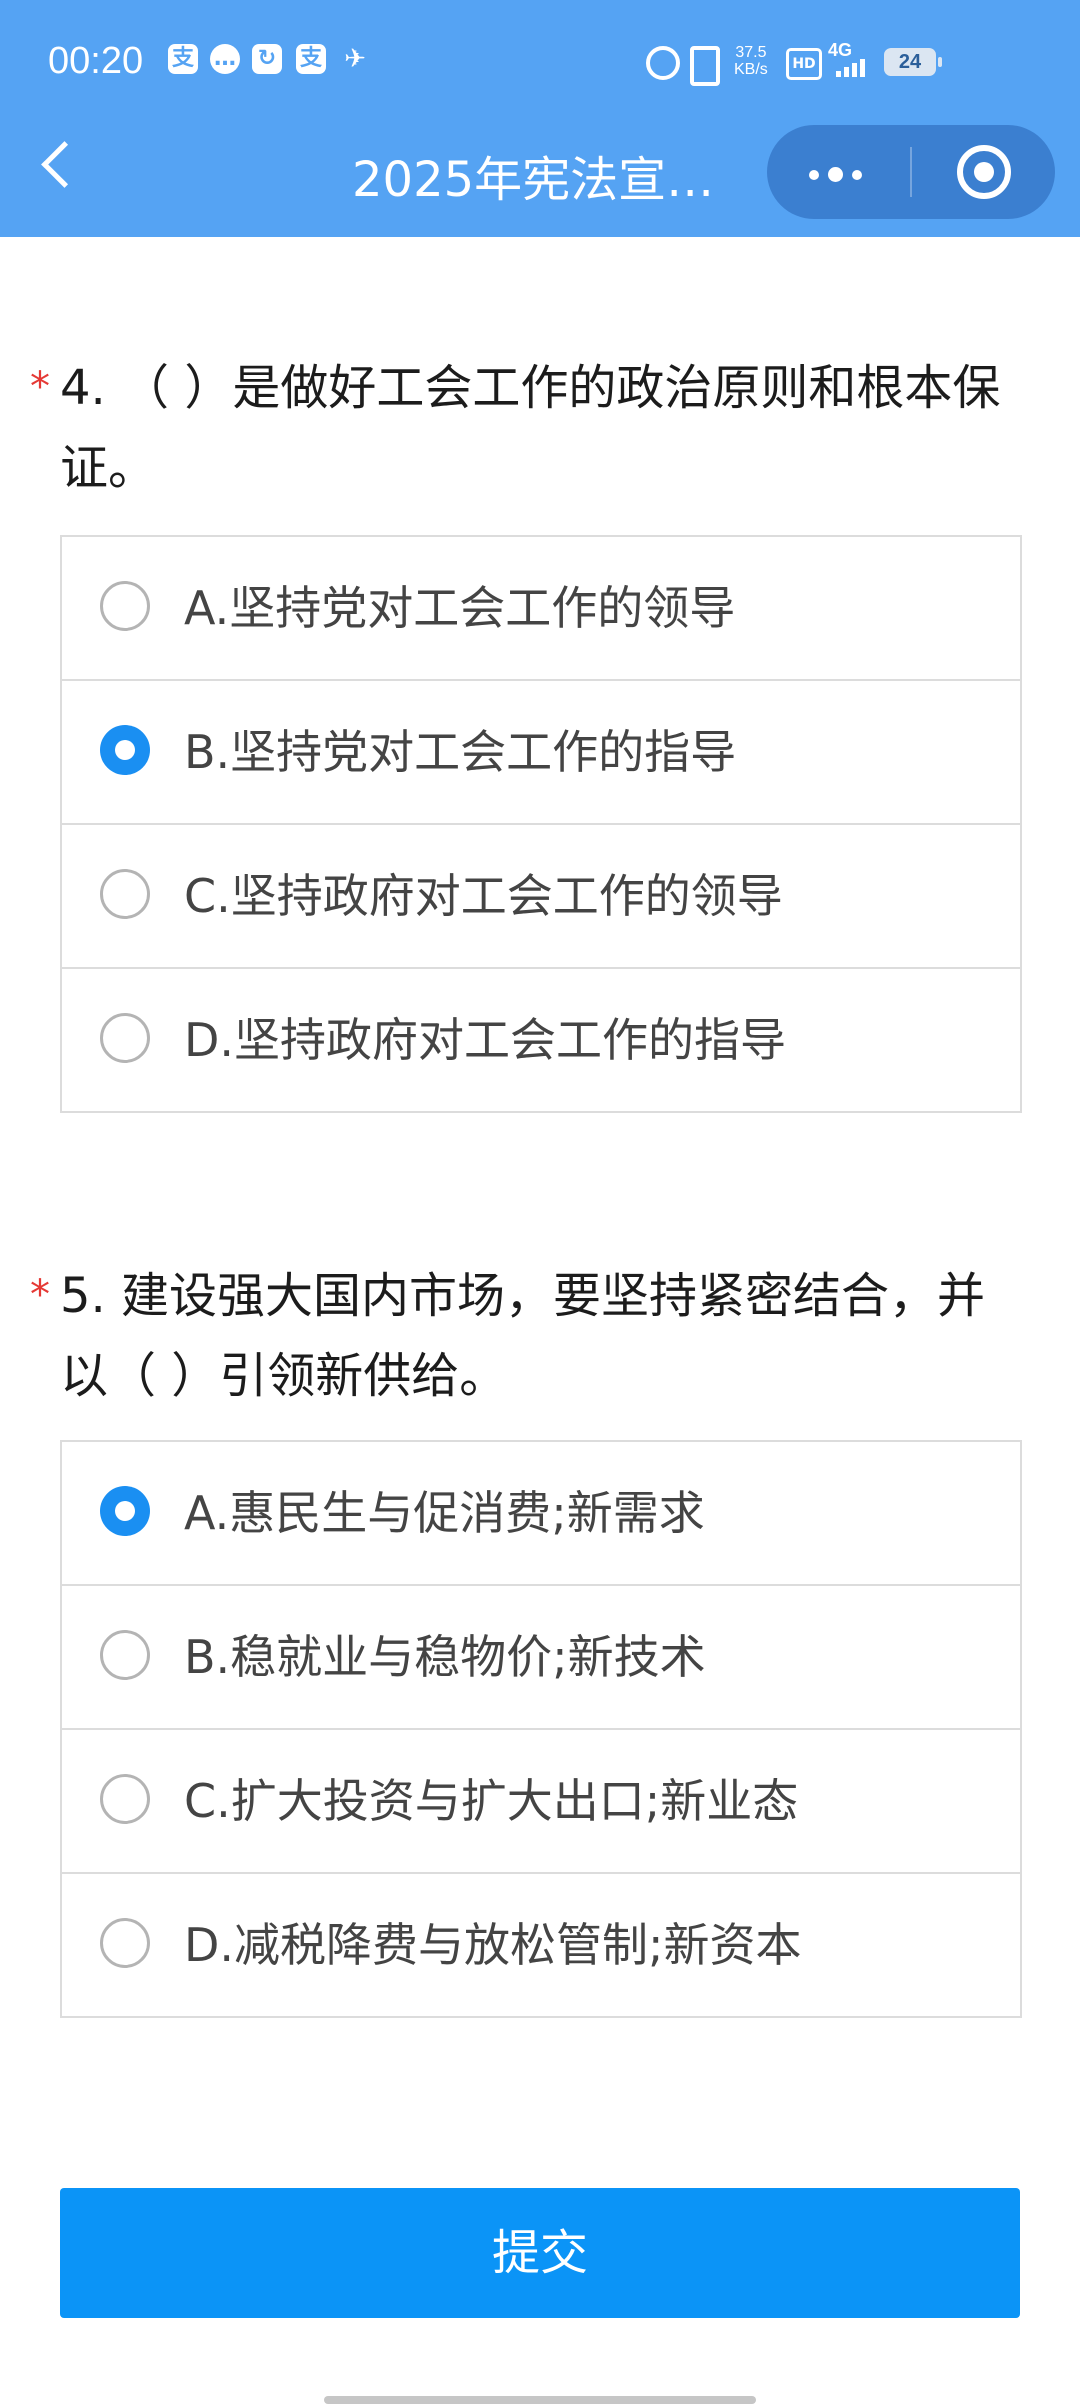 This screenshot has width=1080, height=2408. Describe the element at coordinates (267, 59) in the screenshot. I see `share-icon: ↻` at that location.